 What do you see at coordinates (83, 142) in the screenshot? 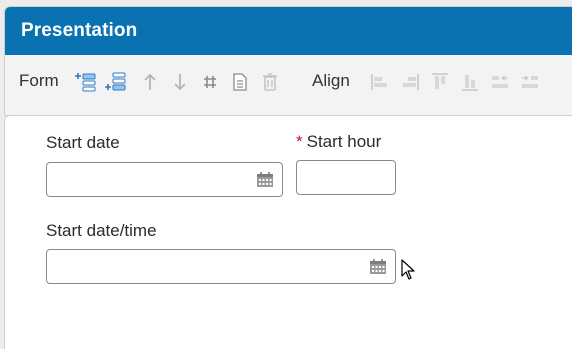
I see `start-date-label: Start date` at bounding box center [83, 142].